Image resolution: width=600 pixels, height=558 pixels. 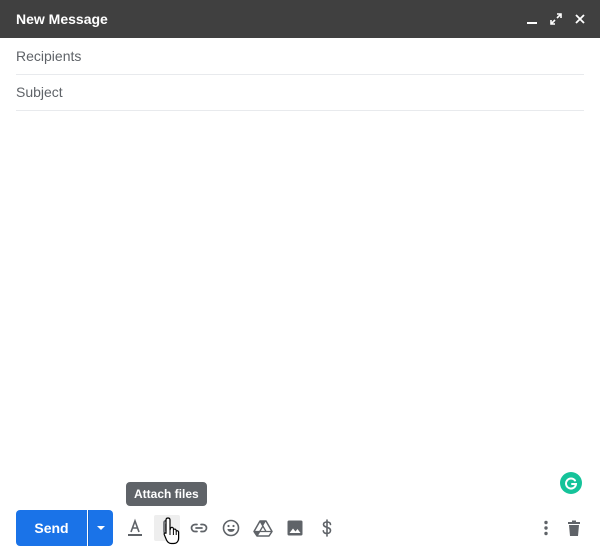 I want to click on minimize-icon, so click(x=532, y=19).